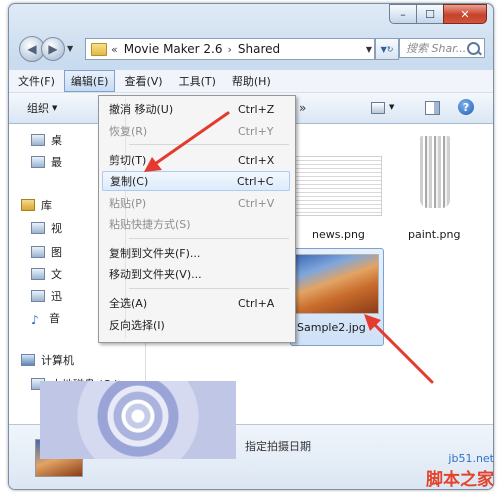  Describe the element at coordinates (466, 107) in the screenshot. I see `help-icon: ?` at that location.